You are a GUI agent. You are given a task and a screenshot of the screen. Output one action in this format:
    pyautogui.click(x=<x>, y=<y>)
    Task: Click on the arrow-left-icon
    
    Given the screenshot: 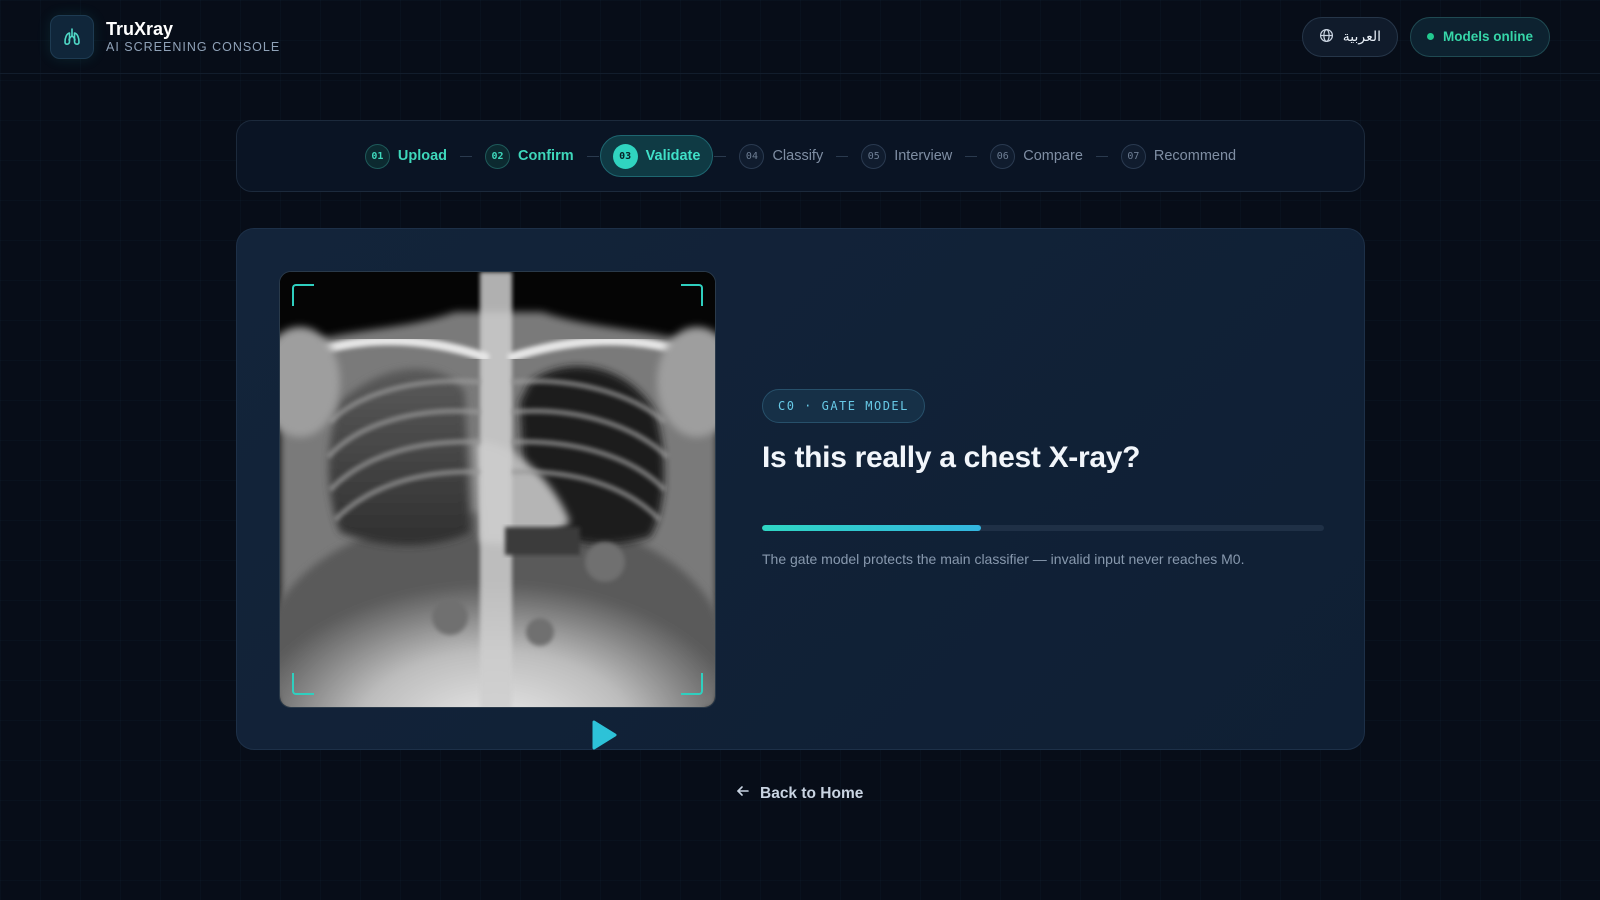 What is the action you would take?
    pyautogui.click(x=743, y=793)
    